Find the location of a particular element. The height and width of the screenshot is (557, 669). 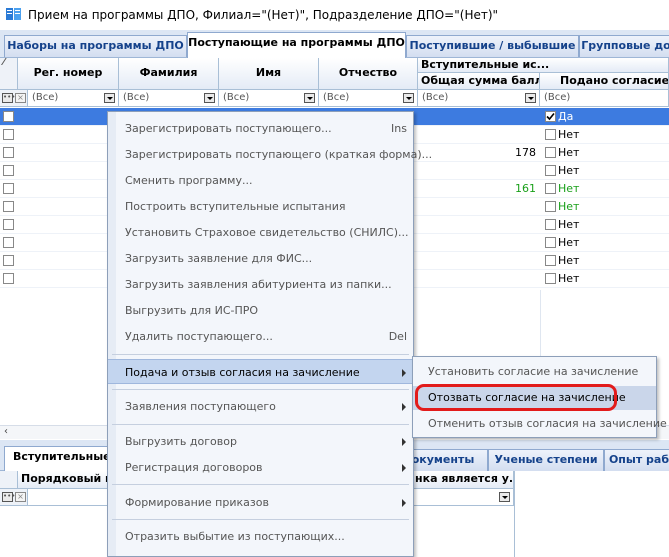

bottom-grid-divider is located at coordinates (514, 514).